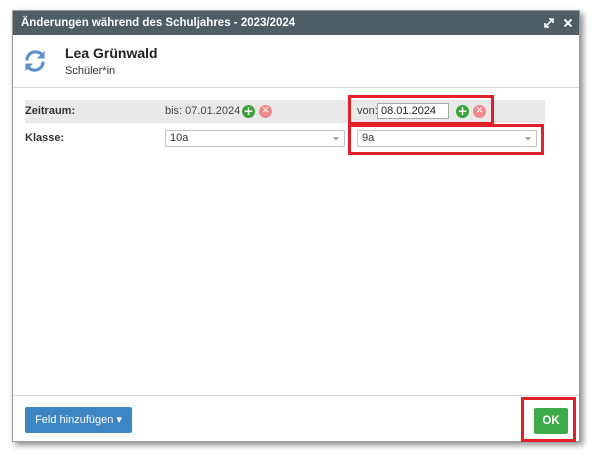  Describe the element at coordinates (479, 111) in the screenshot. I see `remove-new-period-button: ✕` at that location.